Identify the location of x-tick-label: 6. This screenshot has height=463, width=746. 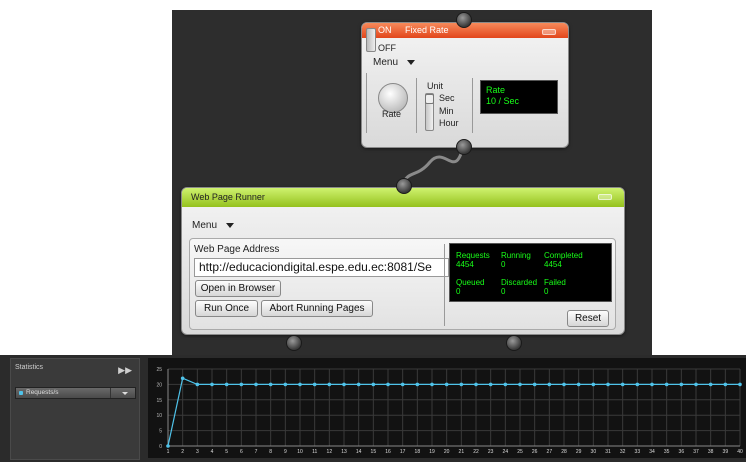
(241, 452).